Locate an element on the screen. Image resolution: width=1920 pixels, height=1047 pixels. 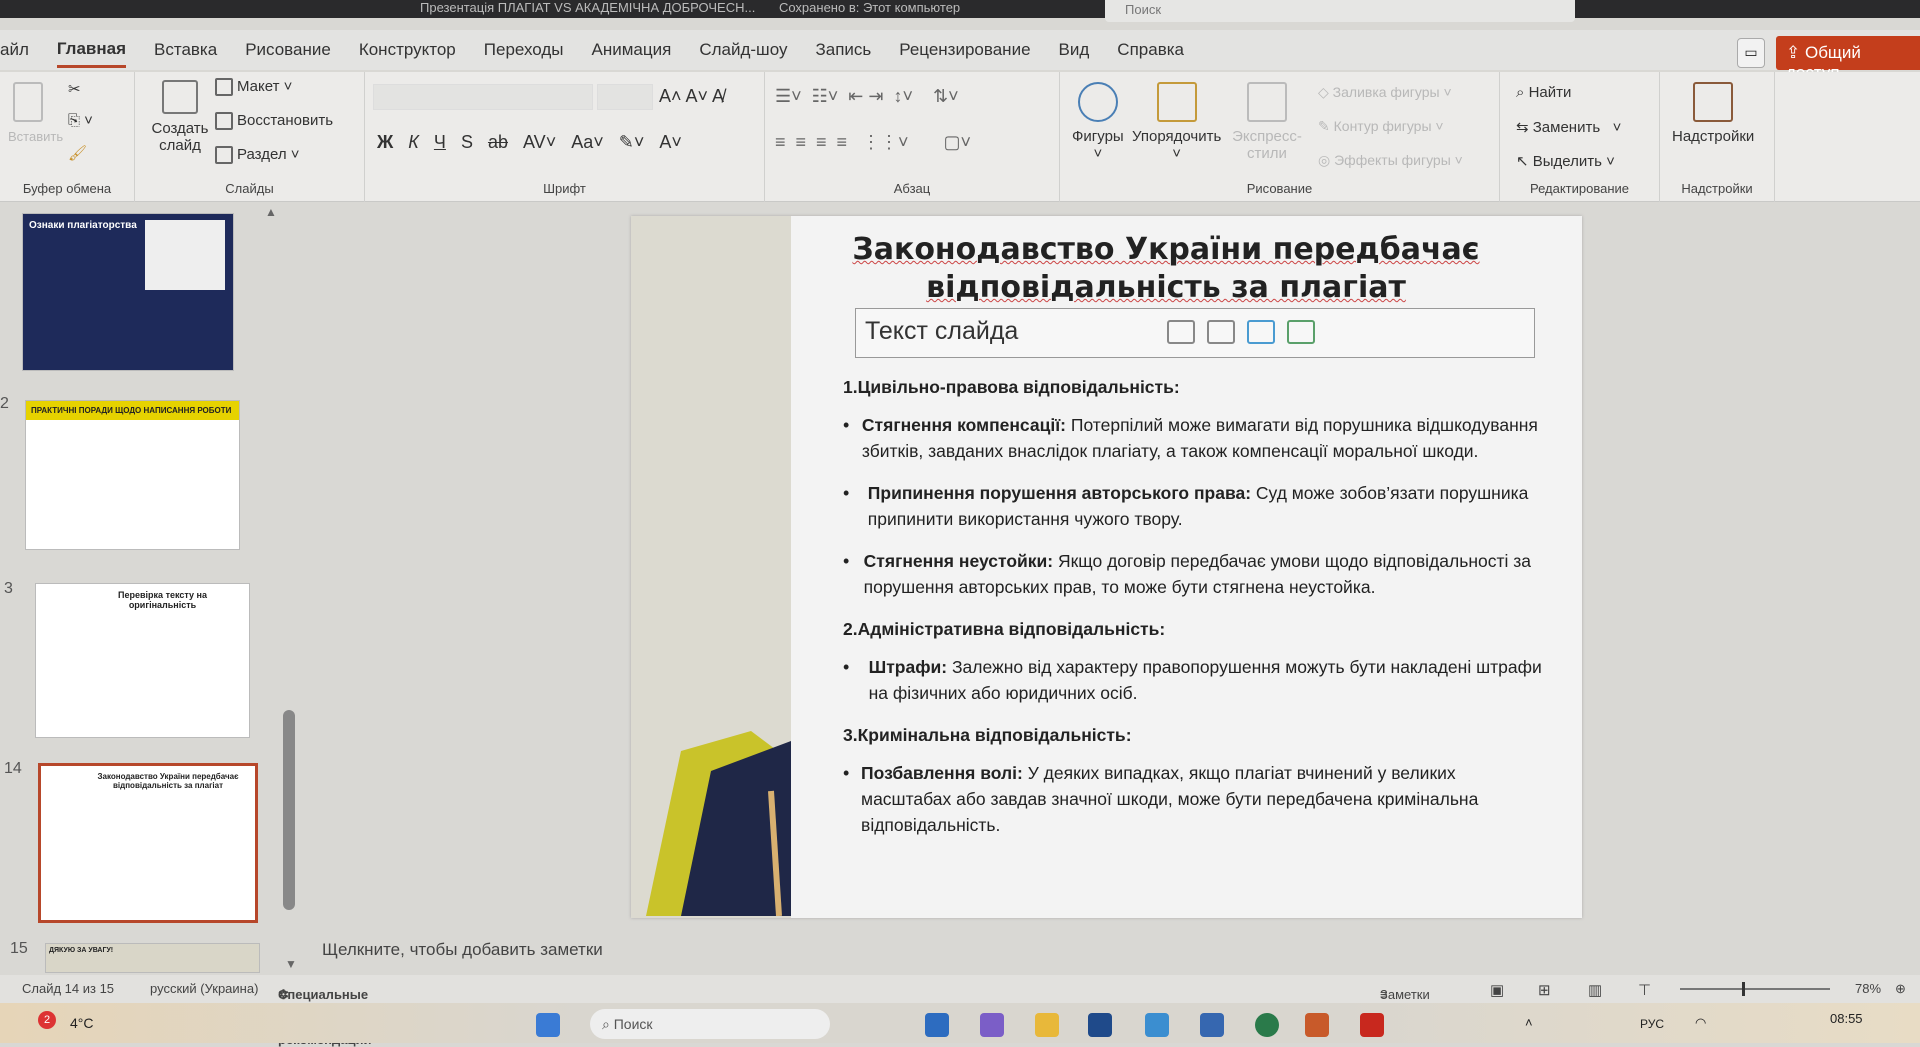
fit-slide-icon: ⊕ is located at coordinates (1900, 989).